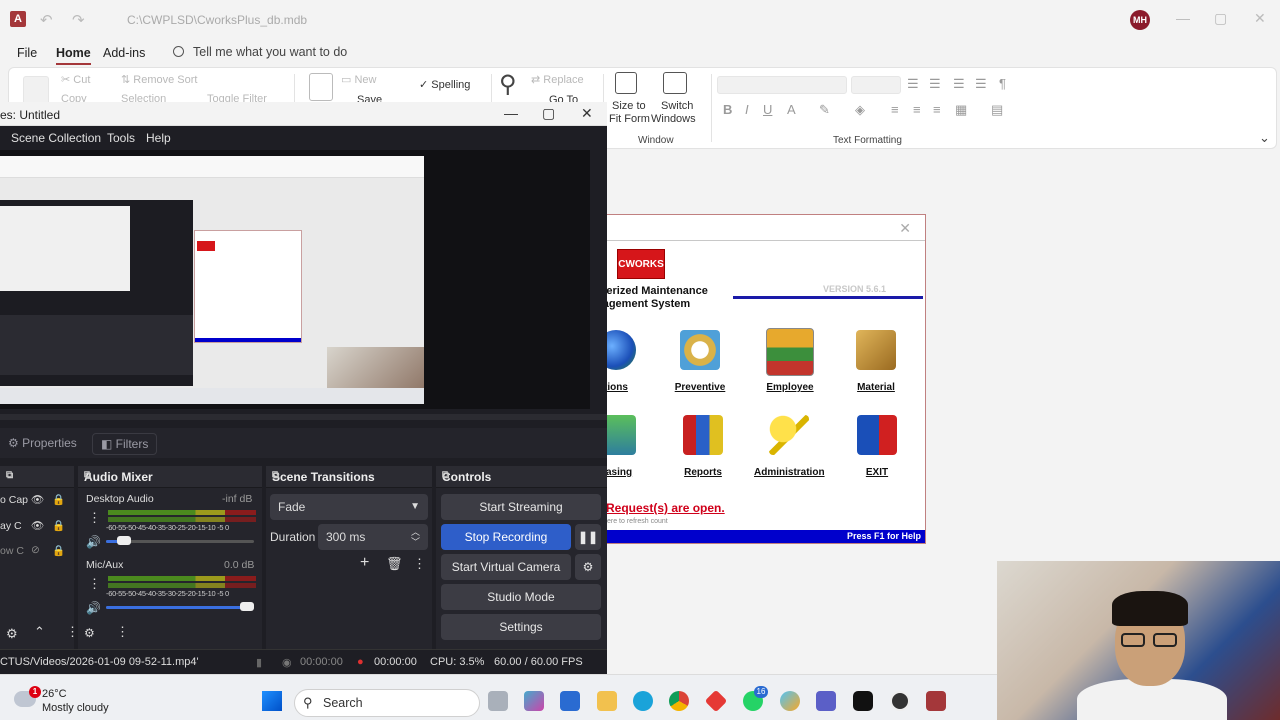 This screenshot has height=720, width=1280. What do you see at coordinates (521, 597) in the screenshot?
I see `studio-mode-button: Studio Mode` at bounding box center [521, 597].